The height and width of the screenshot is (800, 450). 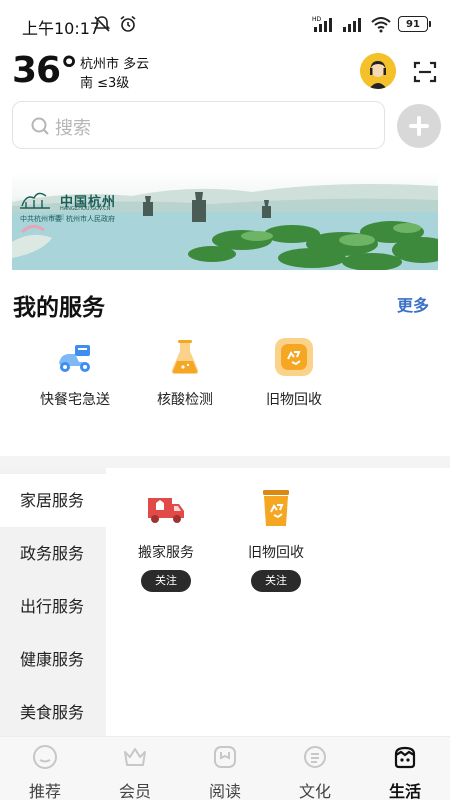 I want to click on notification-off-icon, so click(x=102, y=24).